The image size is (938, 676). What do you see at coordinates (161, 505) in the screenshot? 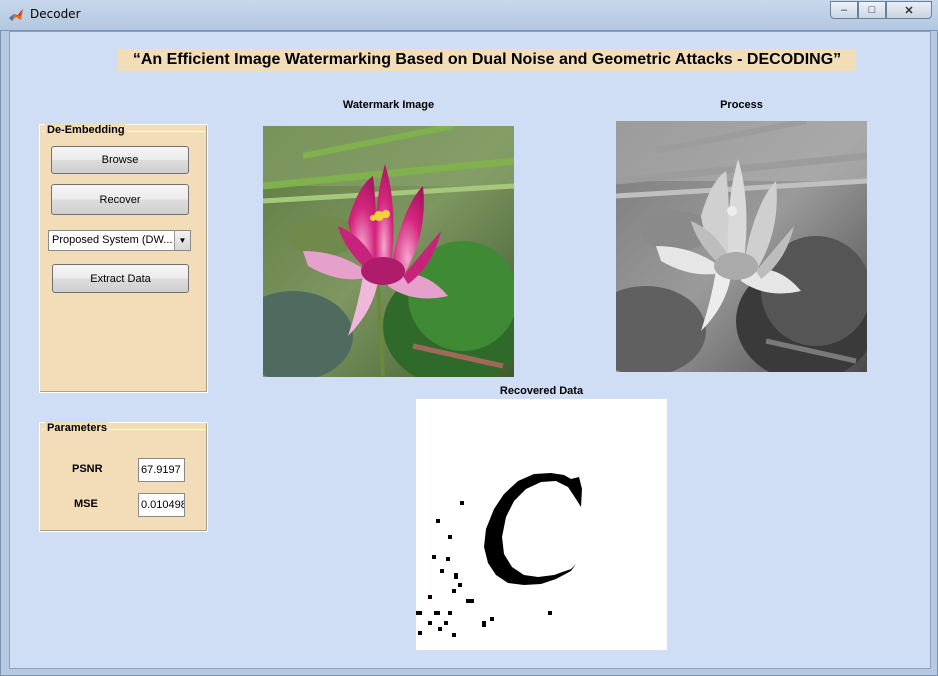
I see `mse-field: 0.010498` at bounding box center [161, 505].